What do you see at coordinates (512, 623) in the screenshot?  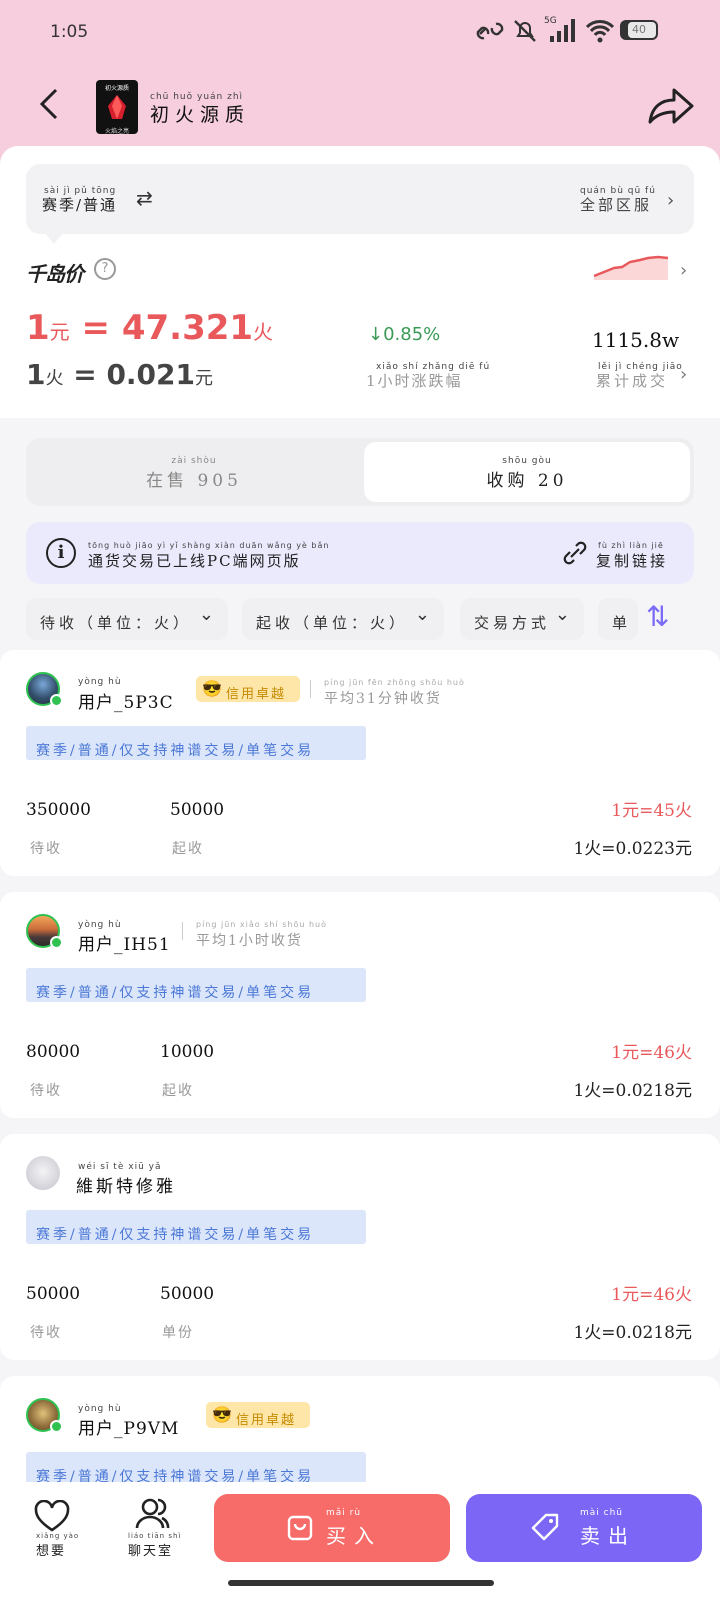 I see `filter-trade-method-label: 交易方式` at bounding box center [512, 623].